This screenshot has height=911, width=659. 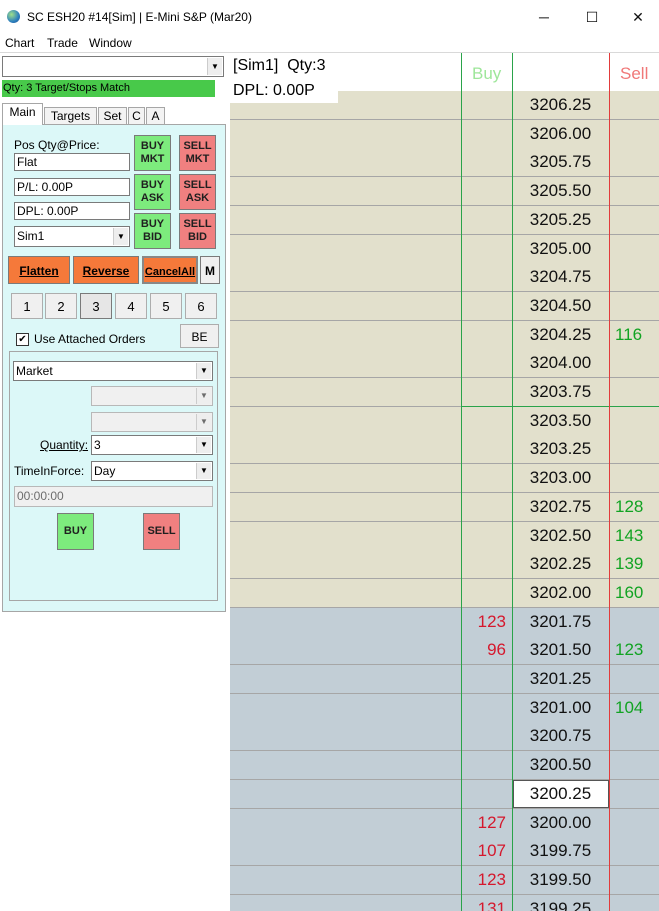 What do you see at coordinates (96, 306) in the screenshot?
I see `qty-preset-3: 3` at bounding box center [96, 306].